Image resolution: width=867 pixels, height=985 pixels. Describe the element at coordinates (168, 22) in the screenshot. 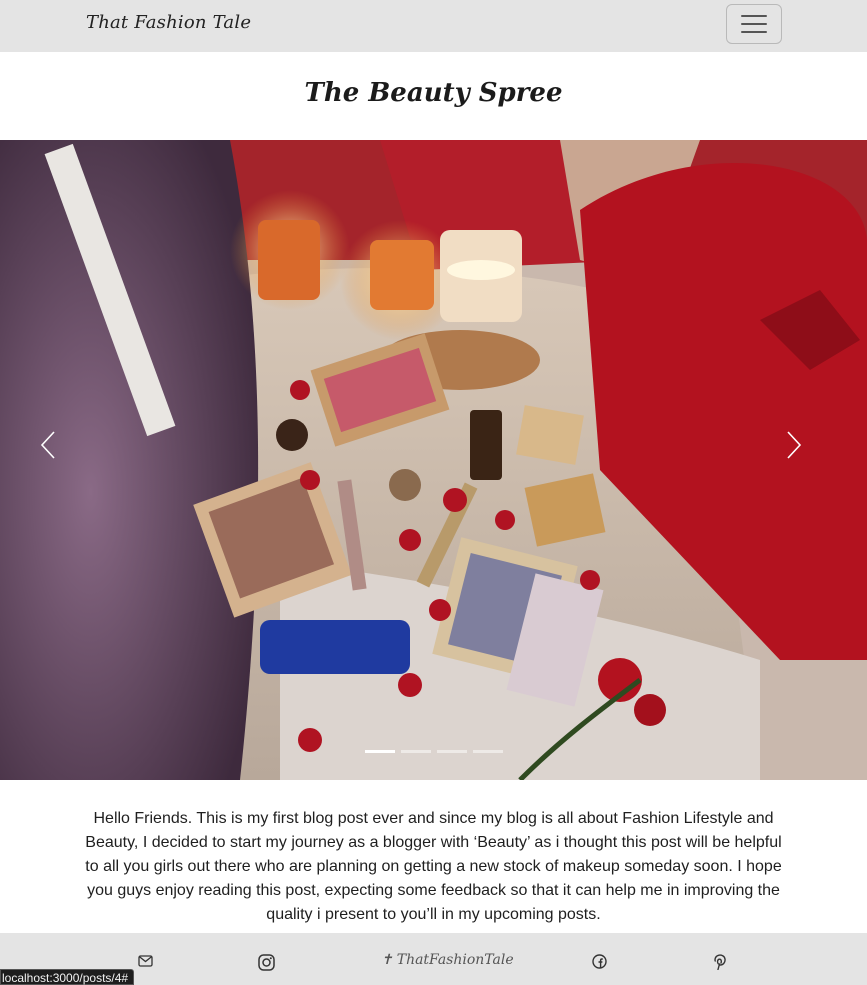

I see `brand-link: That Fashion Tale` at that location.